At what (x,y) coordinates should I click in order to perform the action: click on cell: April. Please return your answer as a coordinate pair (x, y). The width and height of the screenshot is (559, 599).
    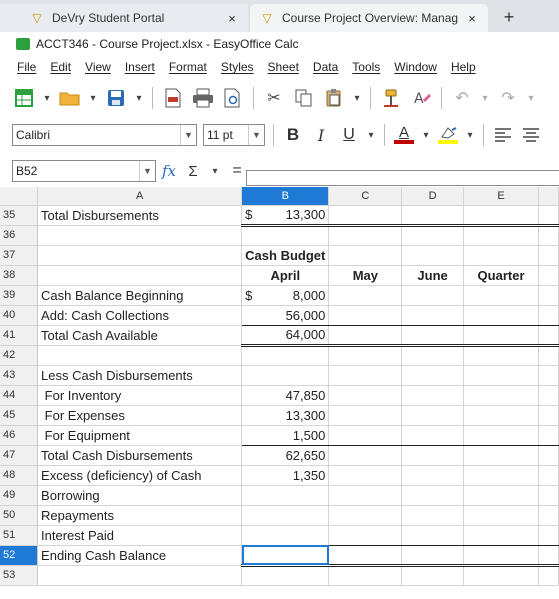
    Looking at the image, I should click on (285, 275).